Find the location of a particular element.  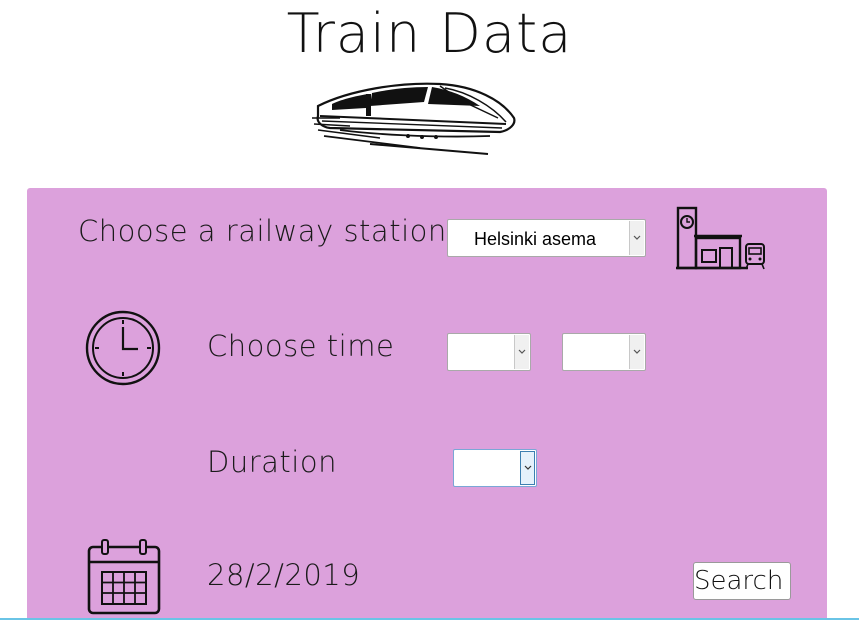

minute-select is located at coordinates (604, 352).